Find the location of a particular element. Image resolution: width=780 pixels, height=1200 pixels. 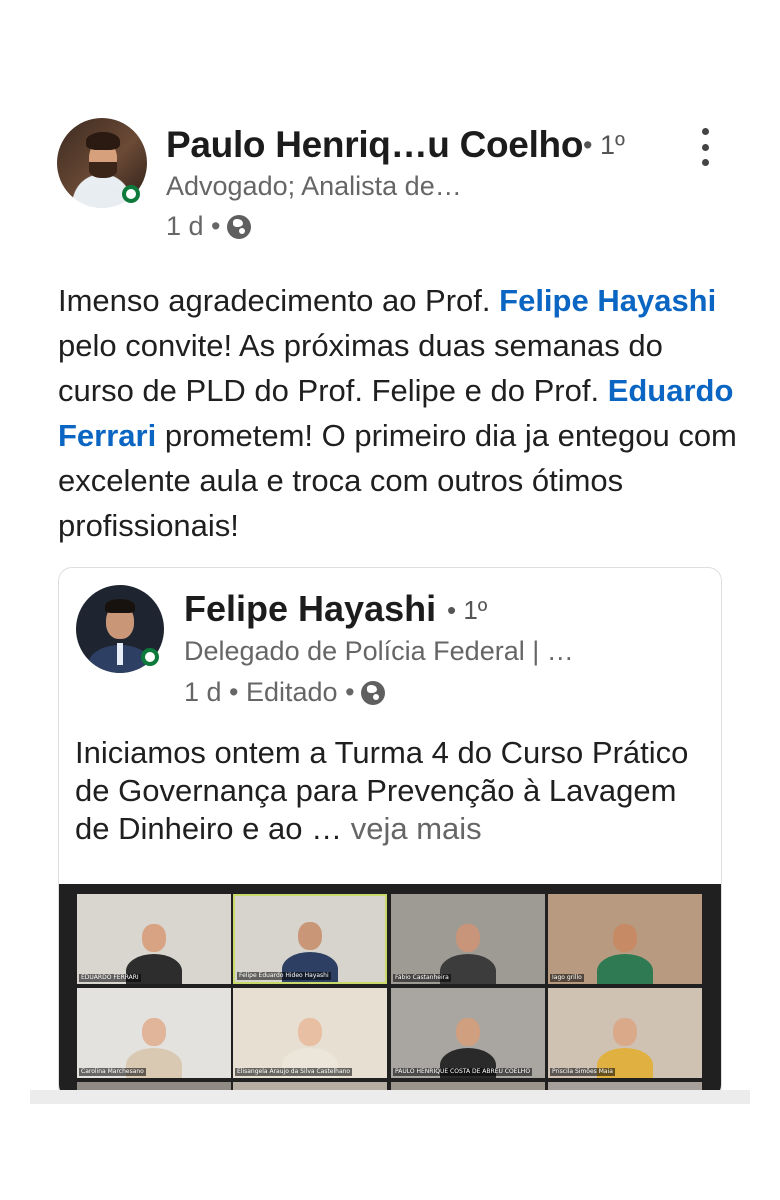

shared-author-name: Felipe Hayashi is located at coordinates (310, 609).